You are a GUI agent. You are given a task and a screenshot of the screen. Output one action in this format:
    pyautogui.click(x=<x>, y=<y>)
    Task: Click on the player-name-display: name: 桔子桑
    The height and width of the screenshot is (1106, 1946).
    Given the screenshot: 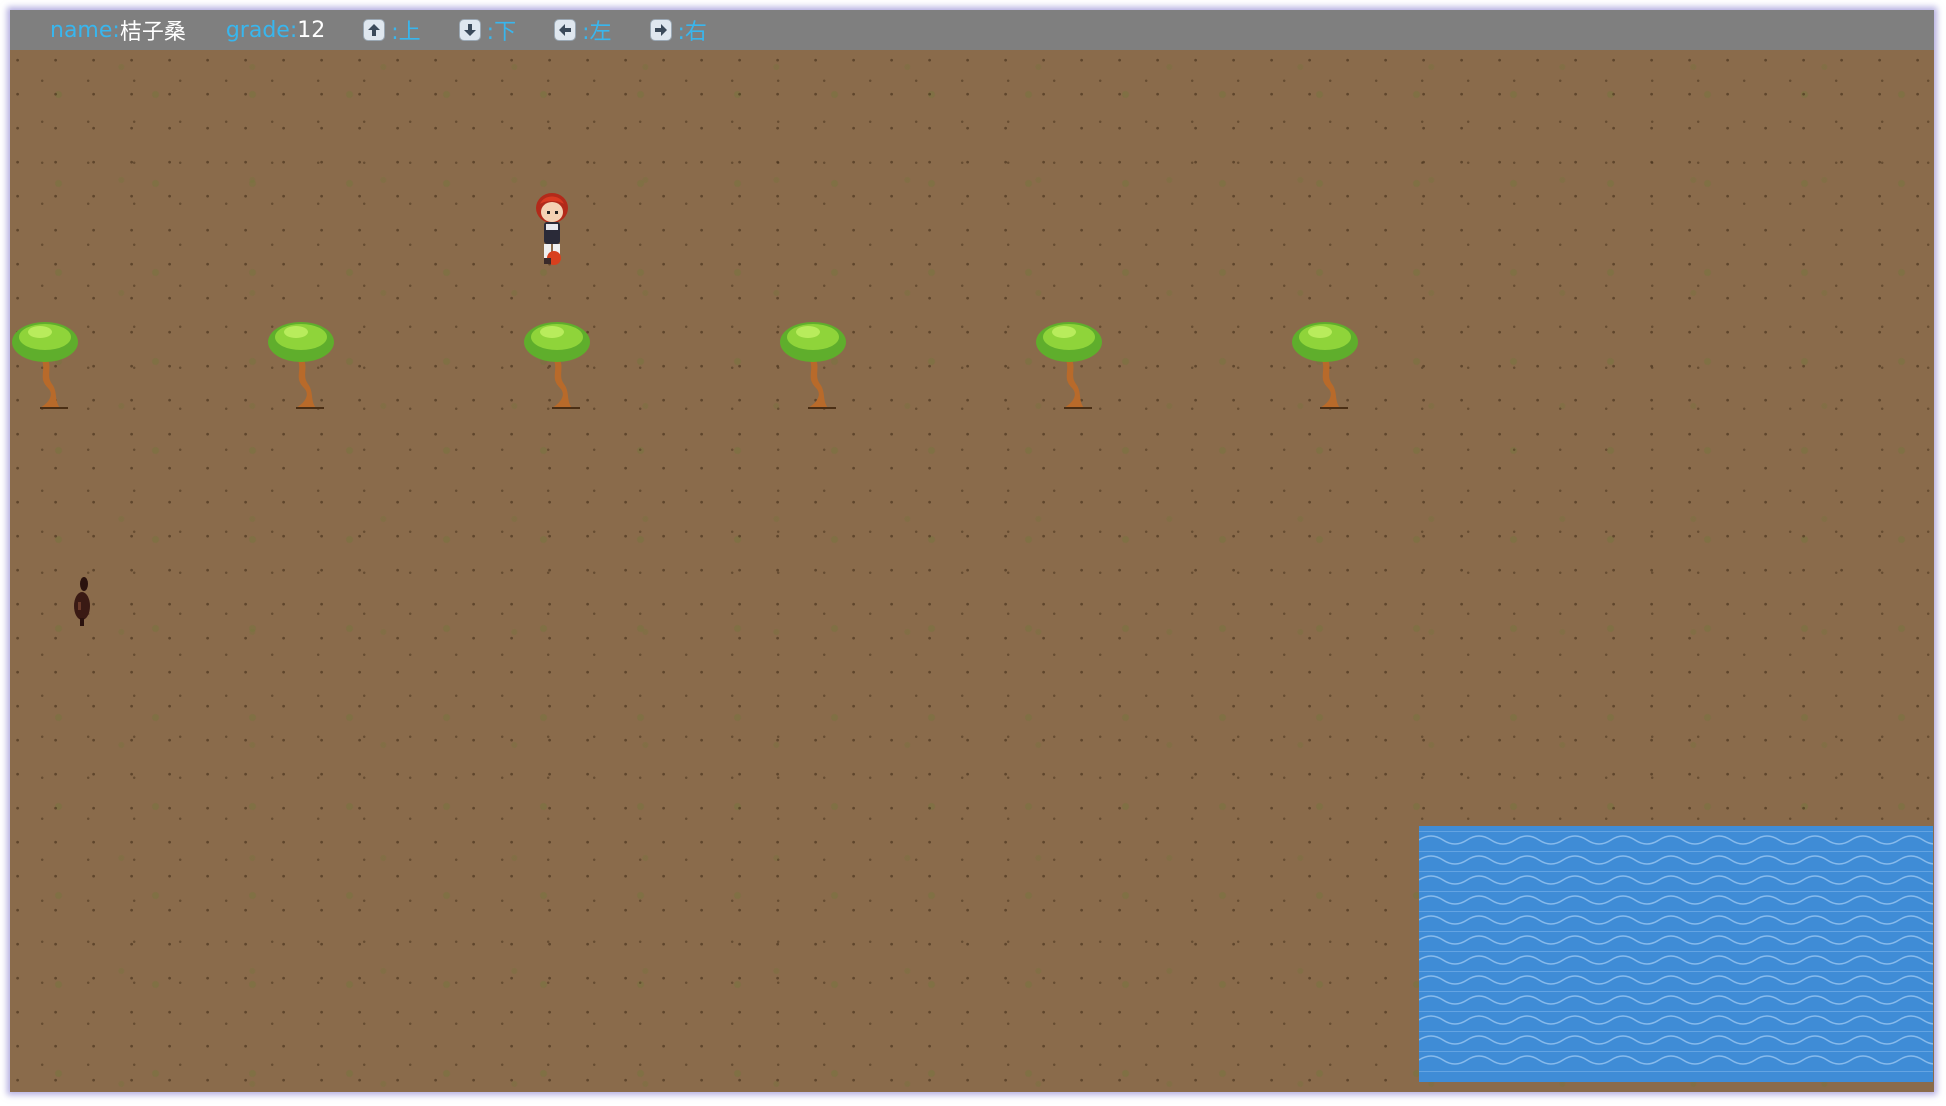 What is the action you would take?
    pyautogui.click(x=118, y=30)
    